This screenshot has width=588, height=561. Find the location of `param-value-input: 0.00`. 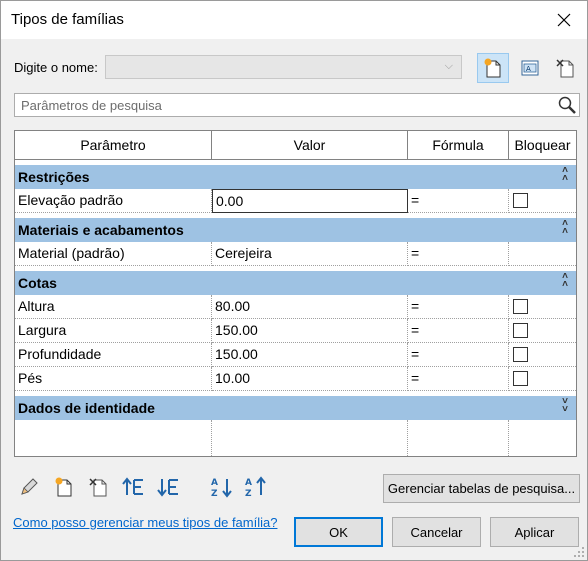

param-value-input: 0.00 is located at coordinates (310, 201).